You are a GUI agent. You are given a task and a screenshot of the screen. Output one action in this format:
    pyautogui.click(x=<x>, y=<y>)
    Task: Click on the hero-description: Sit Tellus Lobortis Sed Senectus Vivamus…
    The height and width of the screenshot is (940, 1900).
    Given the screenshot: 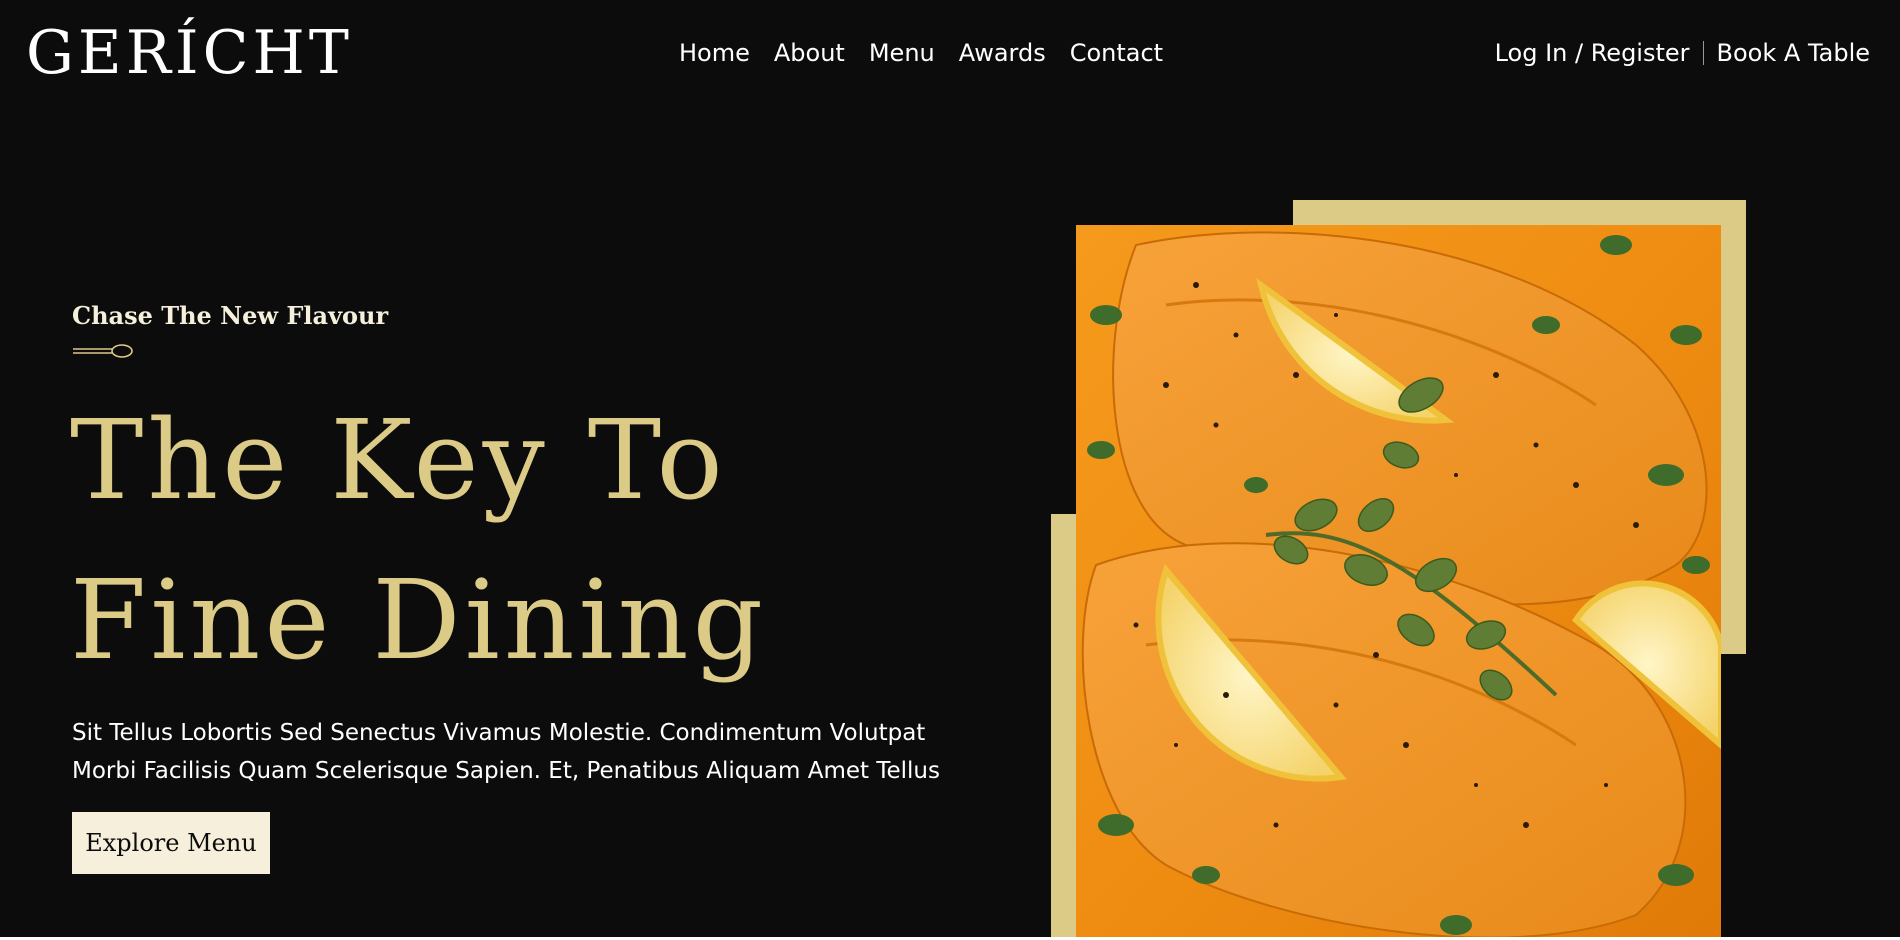 What is the action you would take?
    pyautogui.click(x=506, y=752)
    